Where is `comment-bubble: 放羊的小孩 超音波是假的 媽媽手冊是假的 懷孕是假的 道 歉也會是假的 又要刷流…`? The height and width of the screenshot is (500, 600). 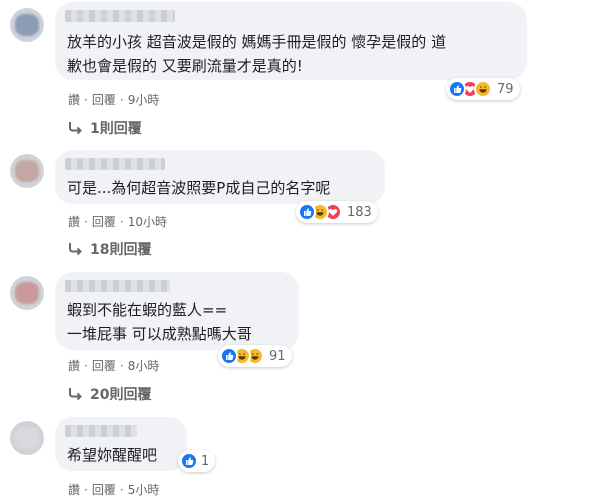
comment-bubble: 放羊的小孩 超音波是假的 媽媽手冊是假的 懷孕是假的 道 歉也會是假的 又要刷流… is located at coordinates (291, 41).